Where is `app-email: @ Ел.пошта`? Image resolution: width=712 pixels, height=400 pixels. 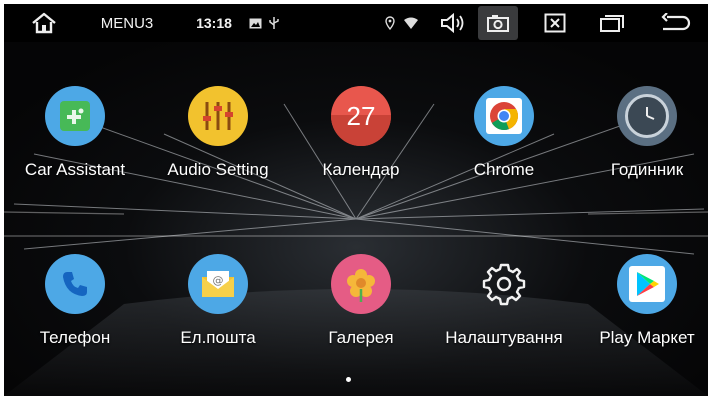
app-email: @ Ел.пошта is located at coordinates (218, 310).